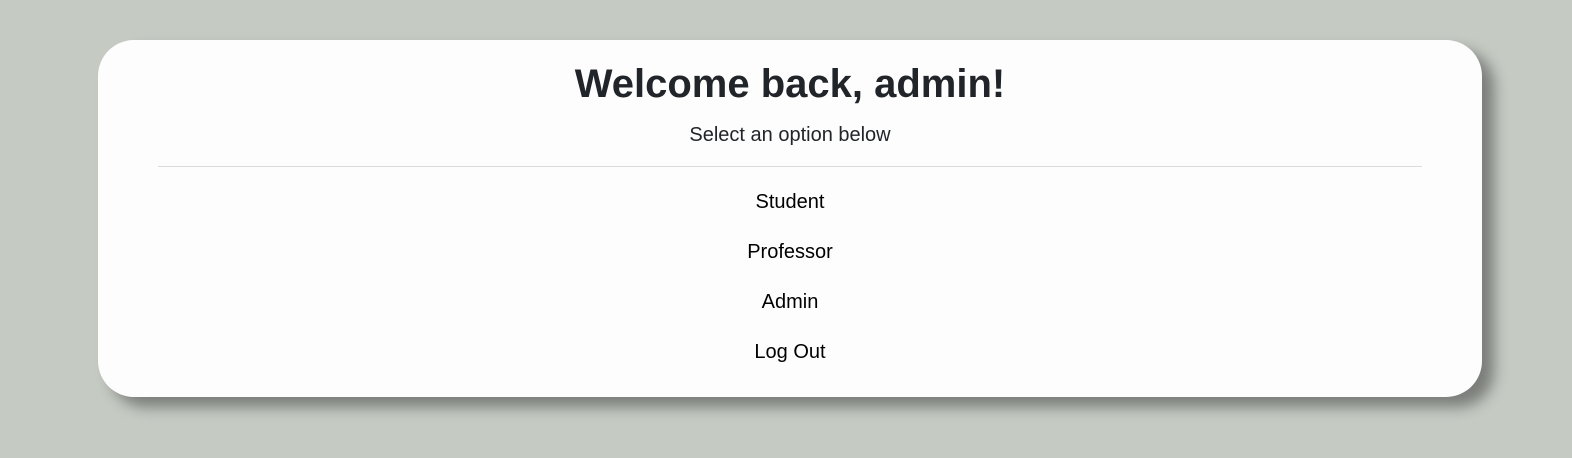 The height and width of the screenshot is (458, 1572). What do you see at coordinates (790, 252) in the screenshot?
I see `professor-link: Professor` at bounding box center [790, 252].